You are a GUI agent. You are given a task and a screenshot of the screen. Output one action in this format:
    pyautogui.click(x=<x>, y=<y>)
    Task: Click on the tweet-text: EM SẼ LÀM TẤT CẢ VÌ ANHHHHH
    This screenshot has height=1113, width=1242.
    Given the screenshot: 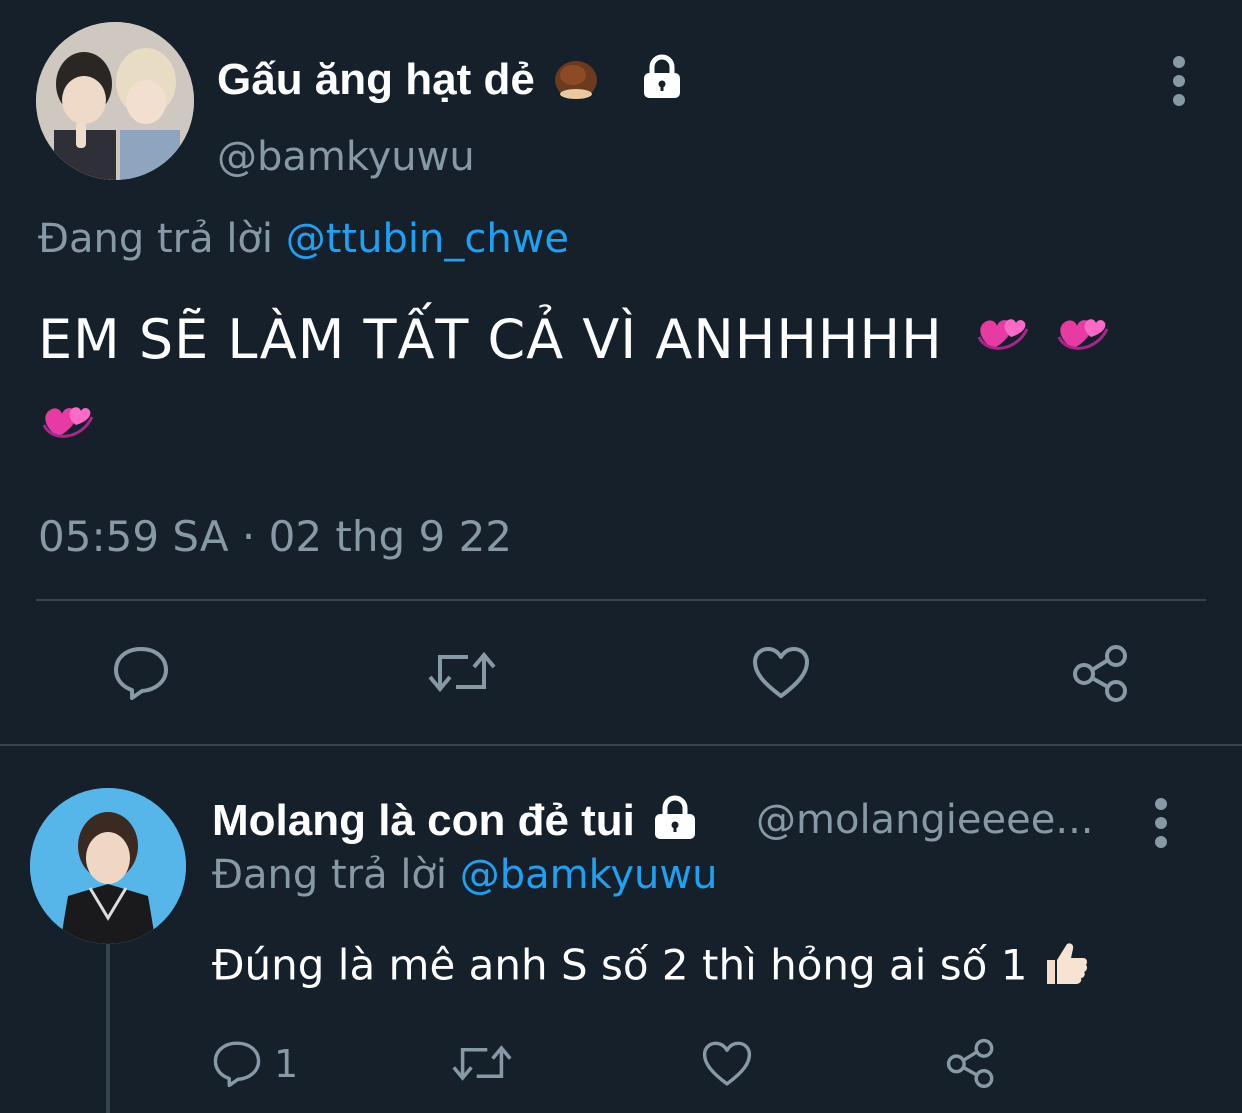 What is the action you would take?
    pyautogui.click(x=618, y=385)
    